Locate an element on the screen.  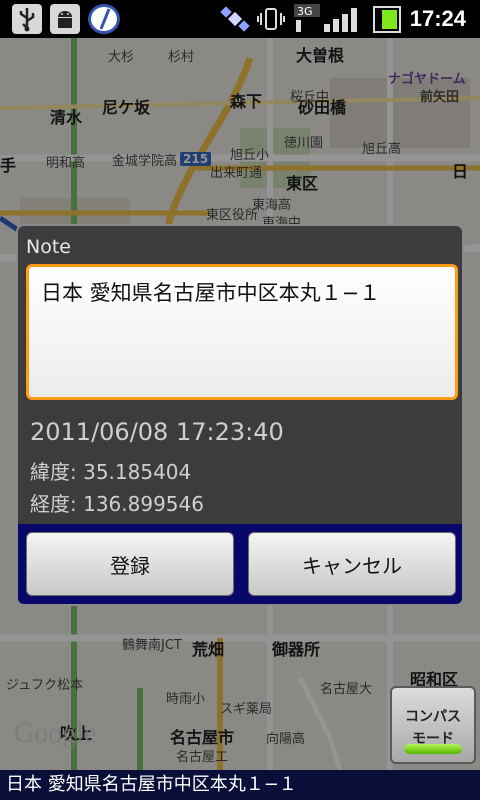
battery-icon is located at coordinates (387, 19).